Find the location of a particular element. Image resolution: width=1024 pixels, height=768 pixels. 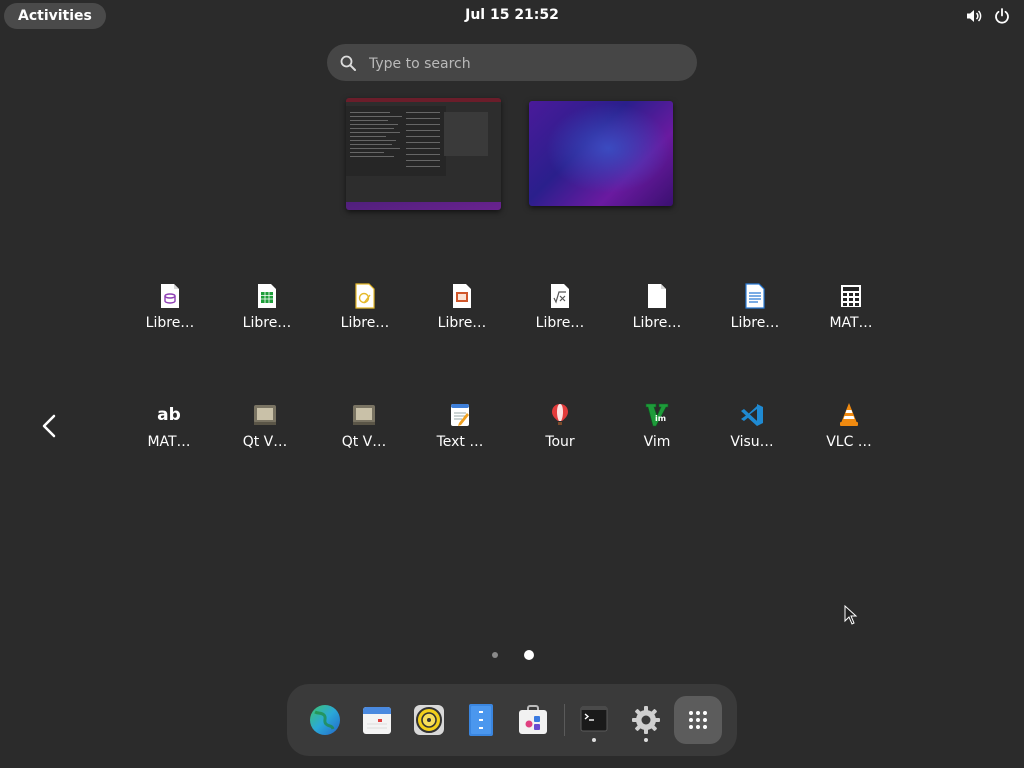

libreoffice-icon is located at coordinates (657, 296).